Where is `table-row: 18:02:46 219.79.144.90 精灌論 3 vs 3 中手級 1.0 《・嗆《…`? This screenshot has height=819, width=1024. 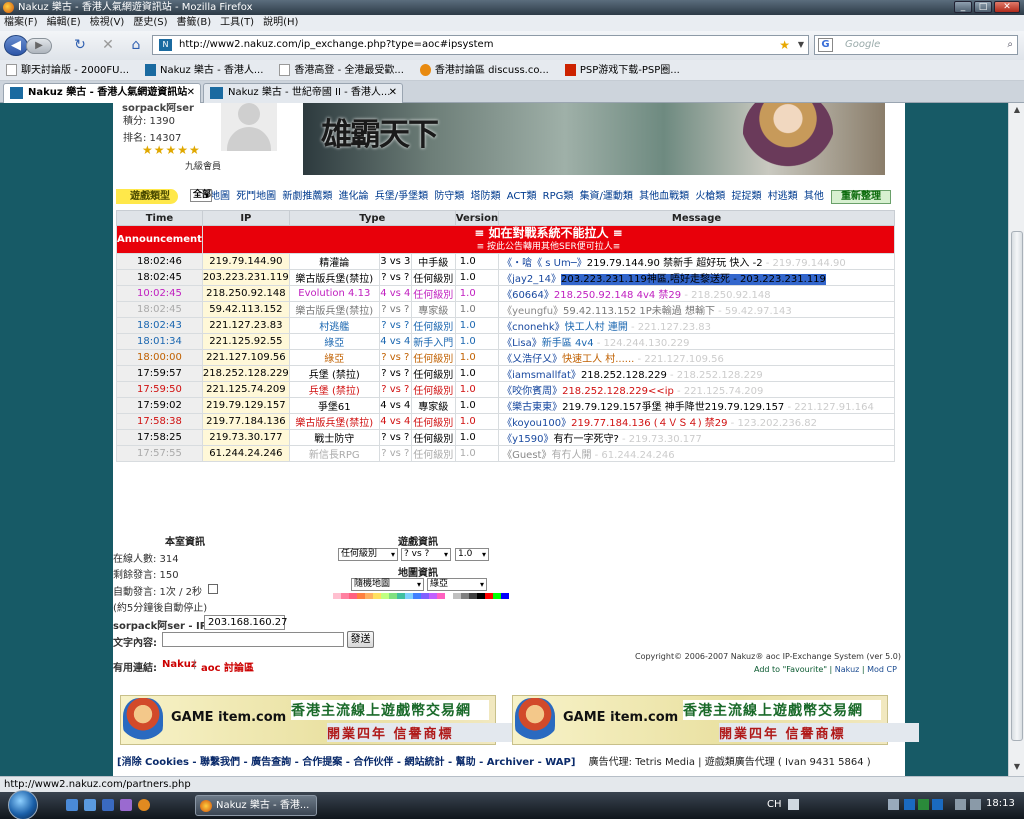 table-row: 18:02:46 219.79.144.90 精灌論 3 vs 3 中手級 1.0 《・嗆《… is located at coordinates (505, 261).